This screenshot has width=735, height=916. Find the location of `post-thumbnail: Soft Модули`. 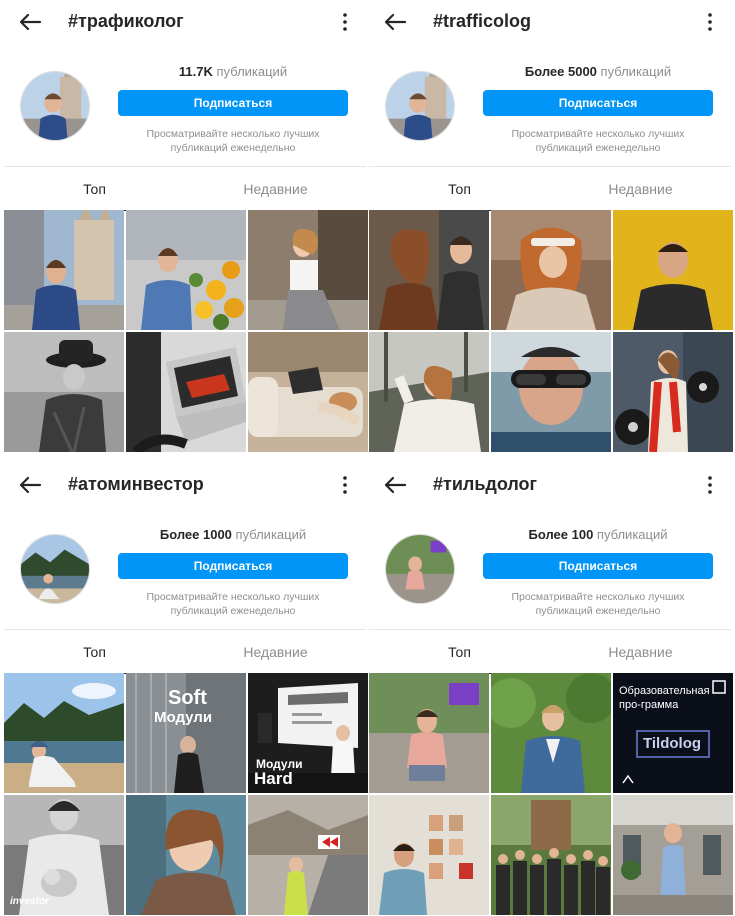

post-thumbnail: Soft Модули is located at coordinates (186, 733).